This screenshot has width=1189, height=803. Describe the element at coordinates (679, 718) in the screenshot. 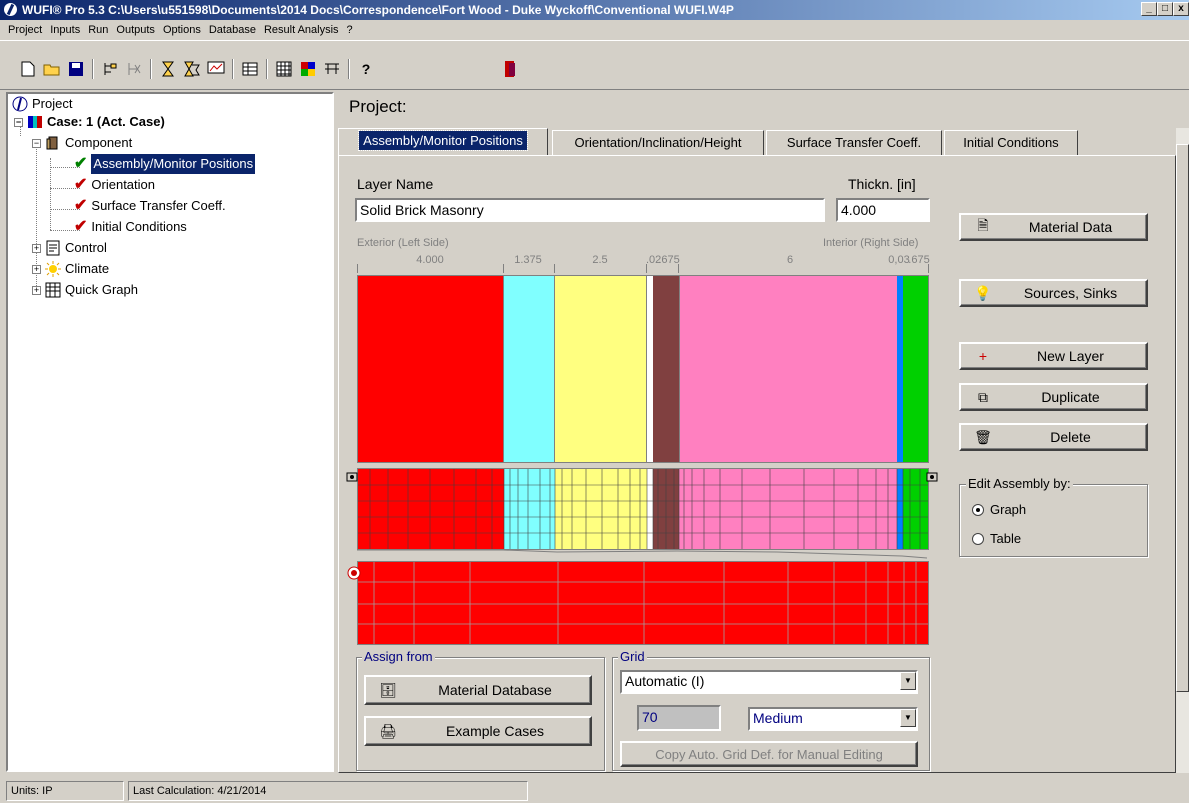

I see `grid-count-input: 70` at that location.